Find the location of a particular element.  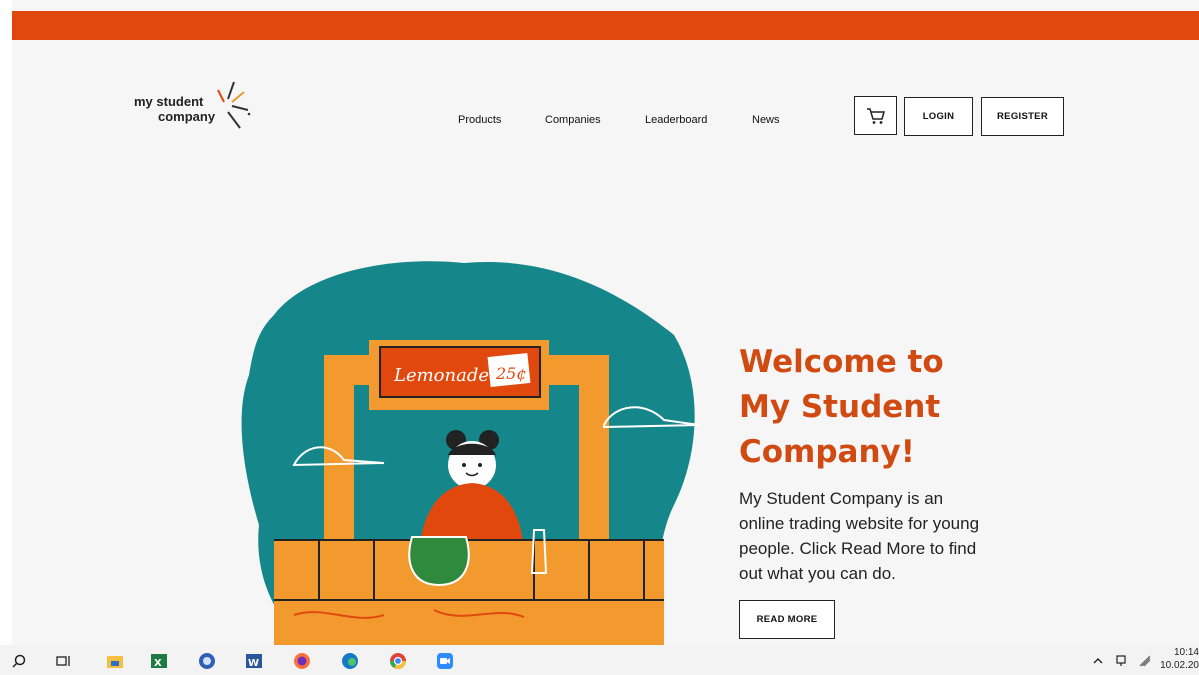

task-view-icon is located at coordinates (64, 661).